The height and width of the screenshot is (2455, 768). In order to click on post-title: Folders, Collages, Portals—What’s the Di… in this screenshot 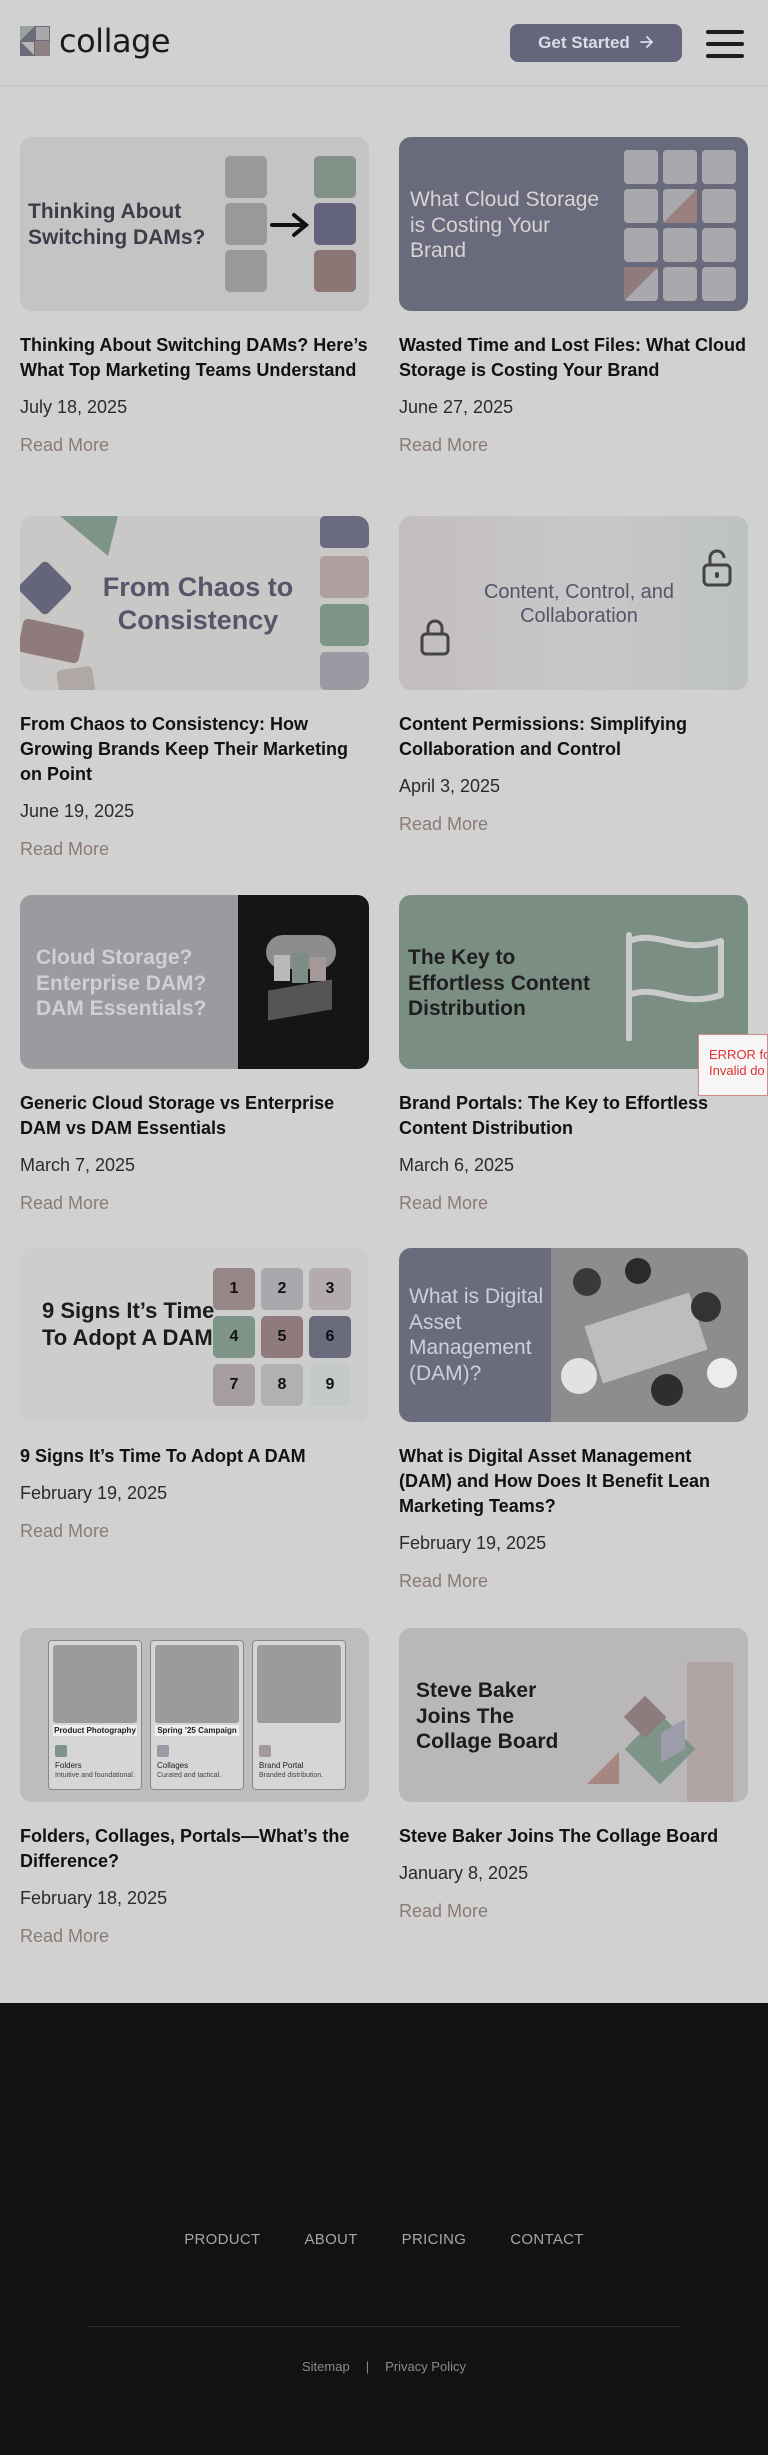, I will do `click(194, 1849)`.